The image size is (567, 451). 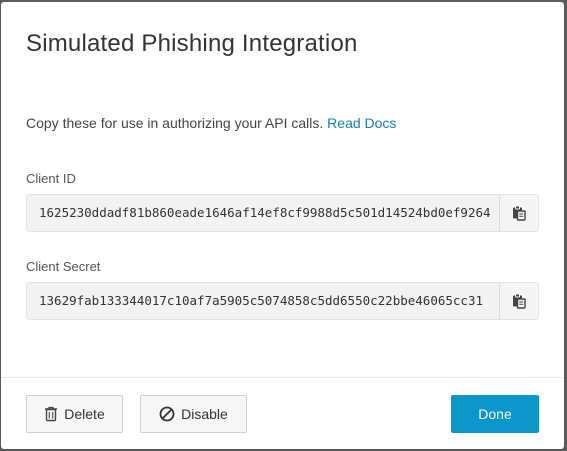 I want to click on disable-button: Disable, so click(x=193, y=414).